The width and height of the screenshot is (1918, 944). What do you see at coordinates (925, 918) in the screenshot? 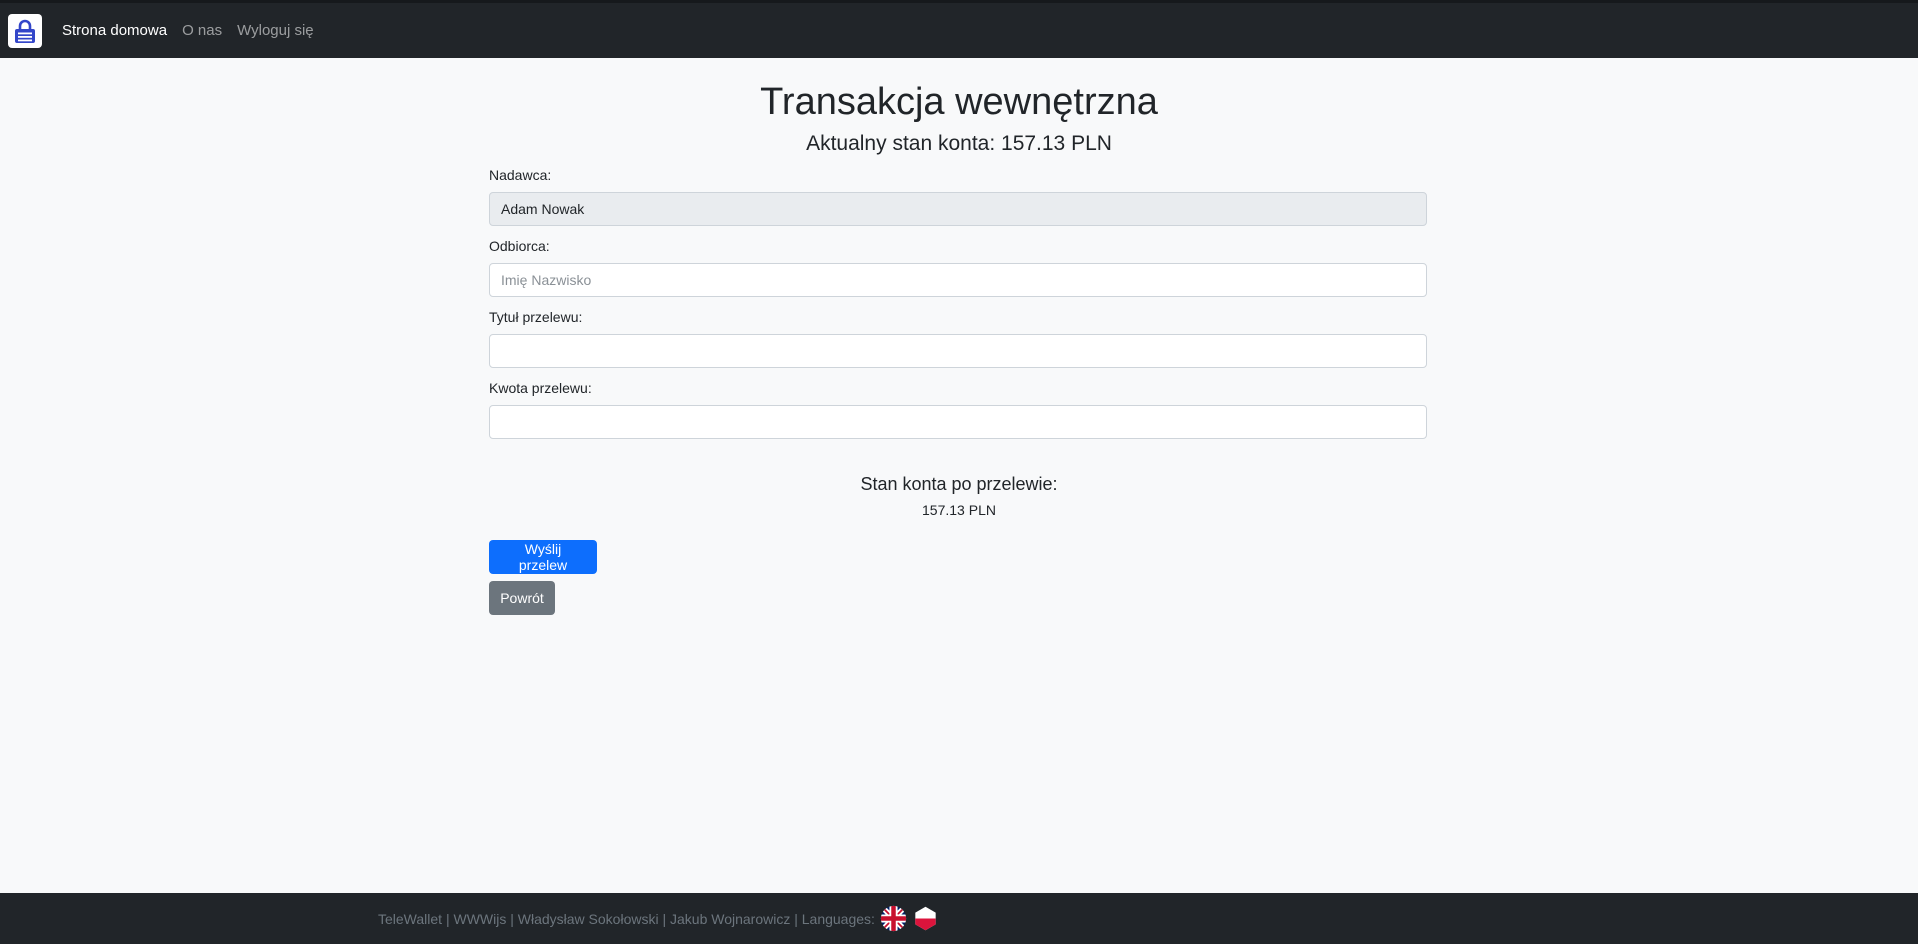
I see `poland-flag-icon` at bounding box center [925, 918].